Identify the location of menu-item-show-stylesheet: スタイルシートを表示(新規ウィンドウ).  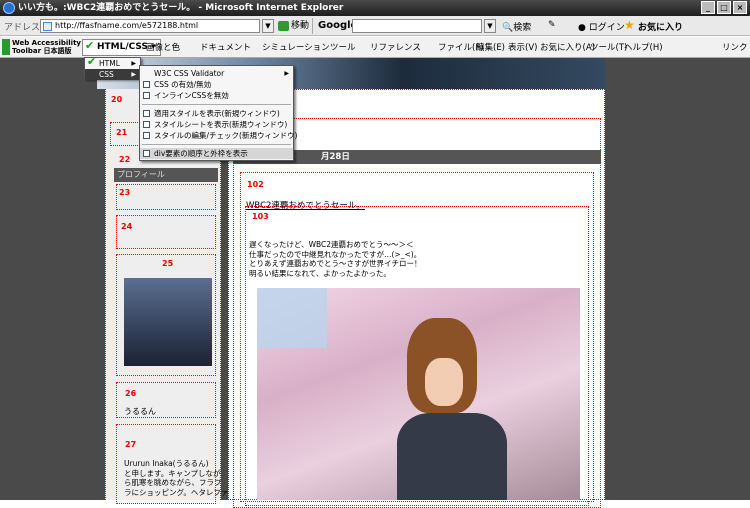
(216, 124).